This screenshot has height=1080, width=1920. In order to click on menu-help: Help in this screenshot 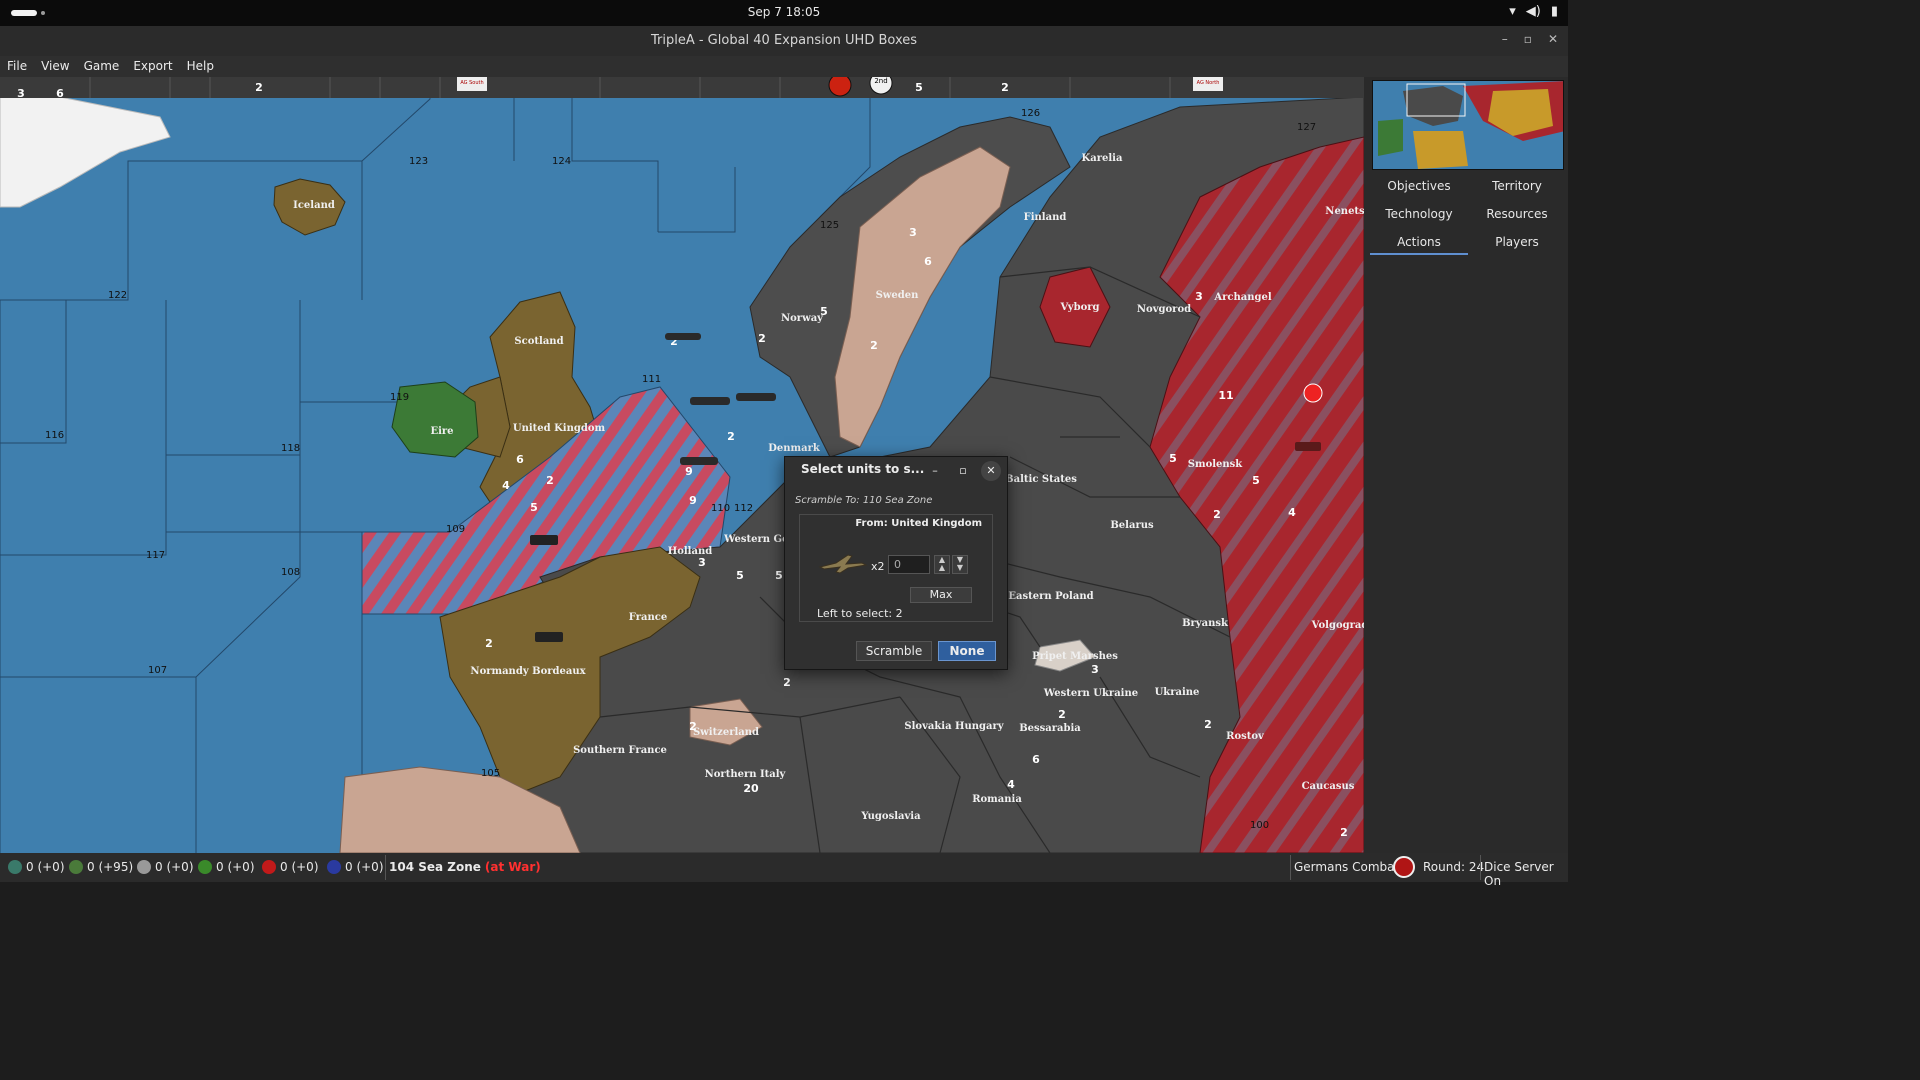, I will do `click(200, 66)`.